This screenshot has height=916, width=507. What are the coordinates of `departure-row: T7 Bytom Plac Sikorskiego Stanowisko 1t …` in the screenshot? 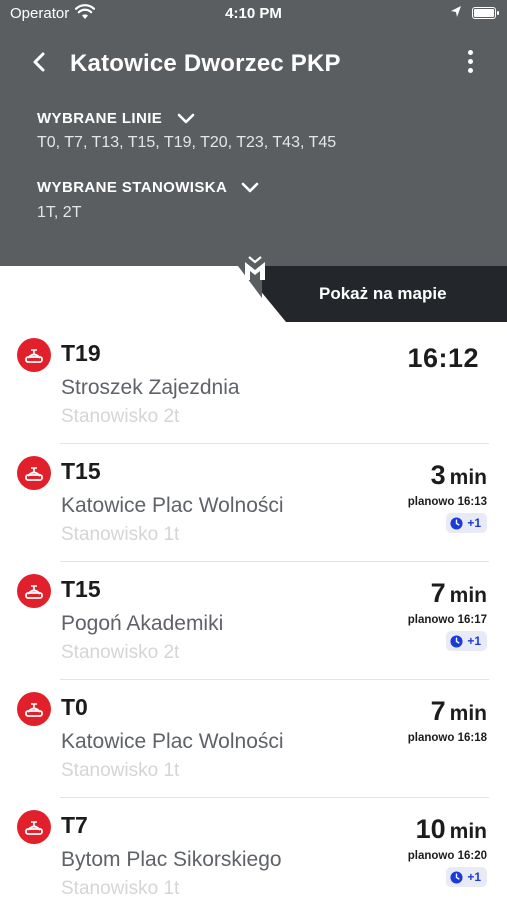 It's located at (253, 857).